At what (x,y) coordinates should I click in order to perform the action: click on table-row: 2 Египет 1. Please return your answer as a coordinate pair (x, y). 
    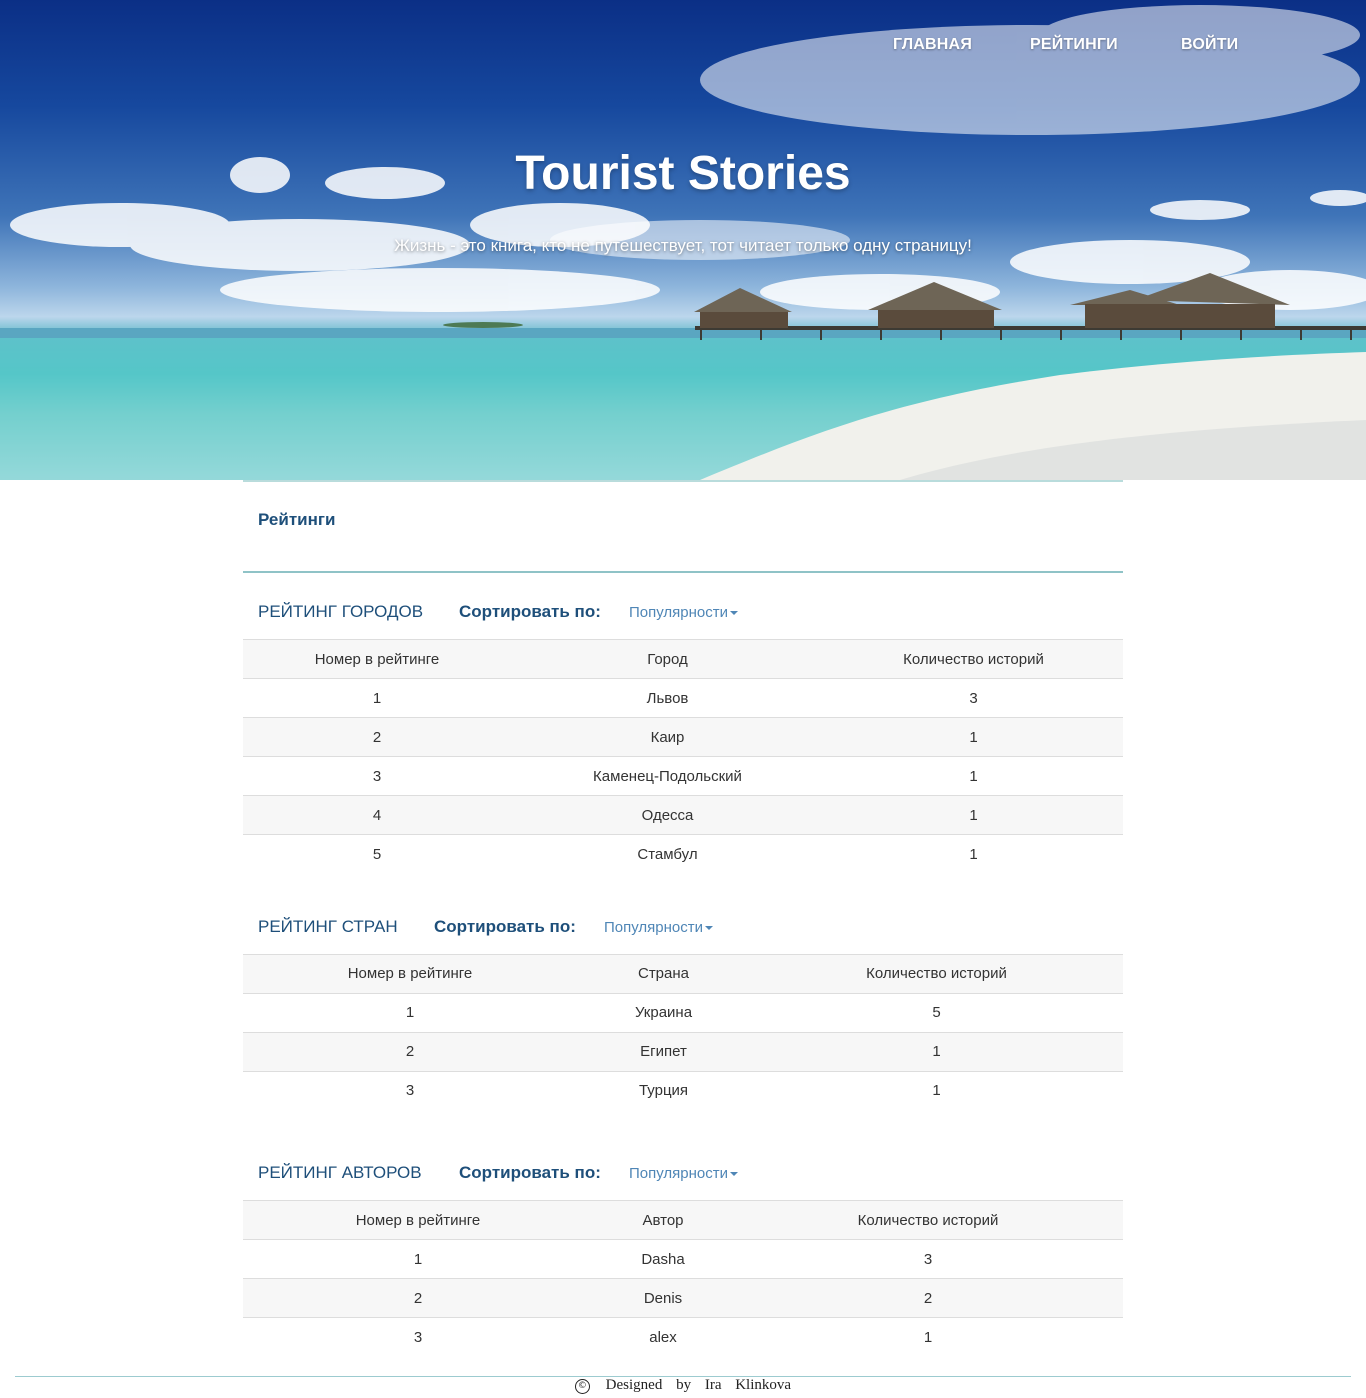
    Looking at the image, I should click on (683, 1051).